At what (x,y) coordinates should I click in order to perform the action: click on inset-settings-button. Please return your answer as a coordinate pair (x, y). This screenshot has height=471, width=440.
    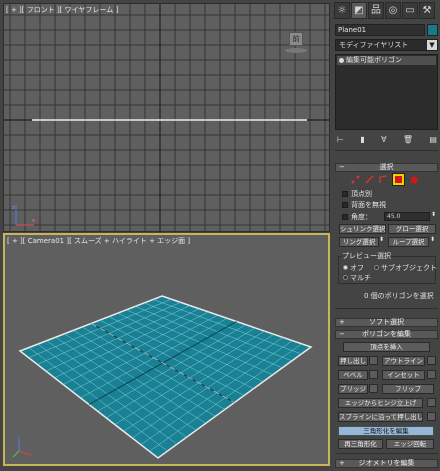
    Looking at the image, I should click on (431, 374).